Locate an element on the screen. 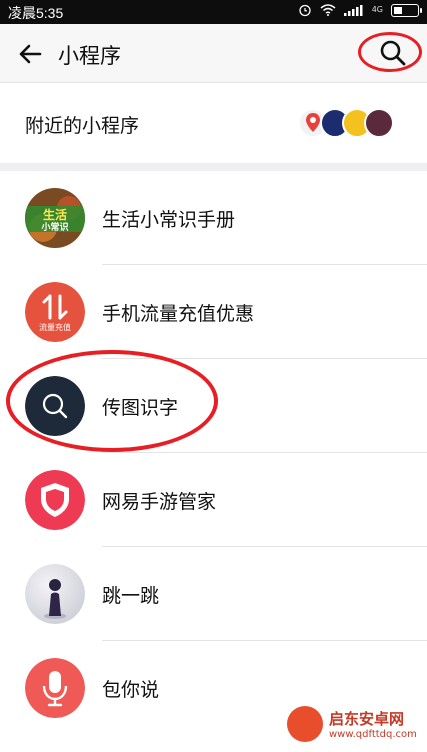 The width and height of the screenshot is (427, 752). item-label: 包你说 is located at coordinates (131, 690).